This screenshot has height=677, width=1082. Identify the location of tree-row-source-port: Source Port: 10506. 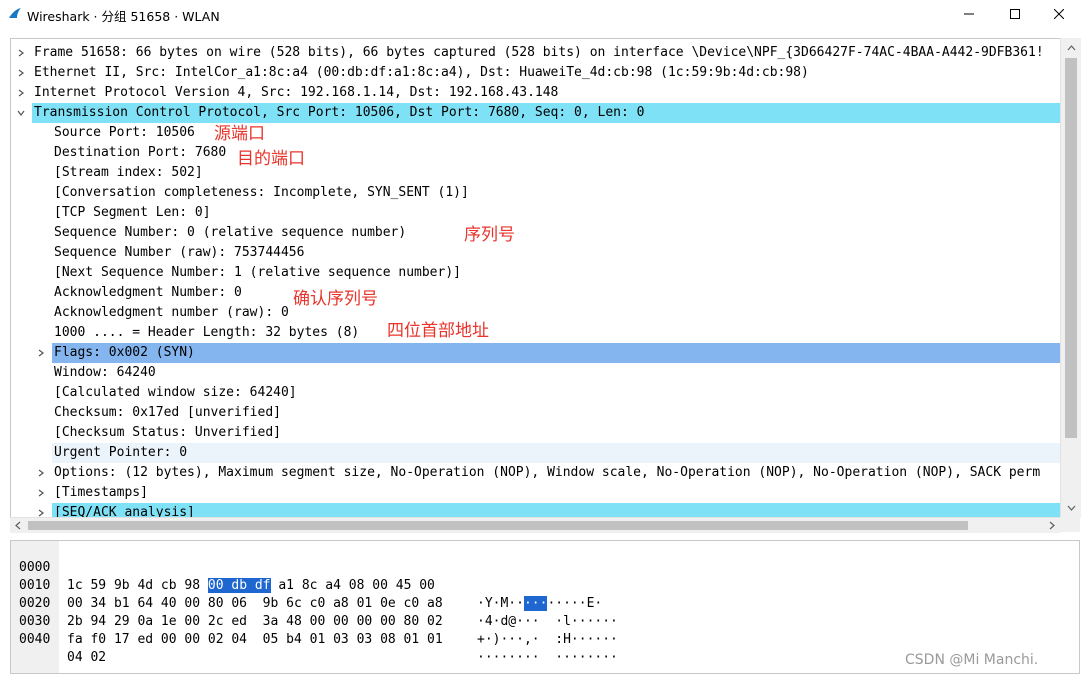
(536, 133).